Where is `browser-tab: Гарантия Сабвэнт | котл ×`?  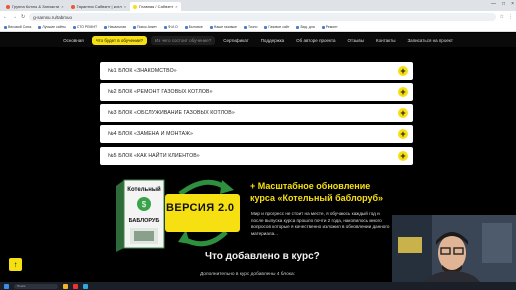
browser-tab: Гарантия Сабвэнт | котл × is located at coordinates (98, 6).